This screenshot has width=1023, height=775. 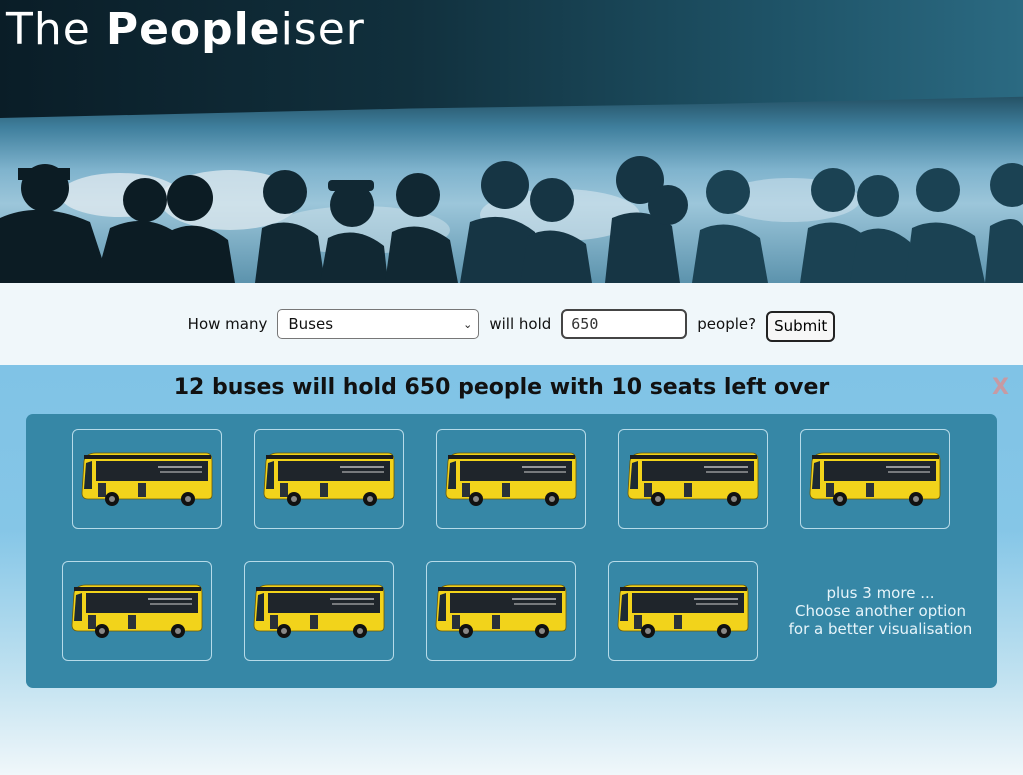 I want to click on vehicle-select: Buses ⌄, so click(x=378, y=324).